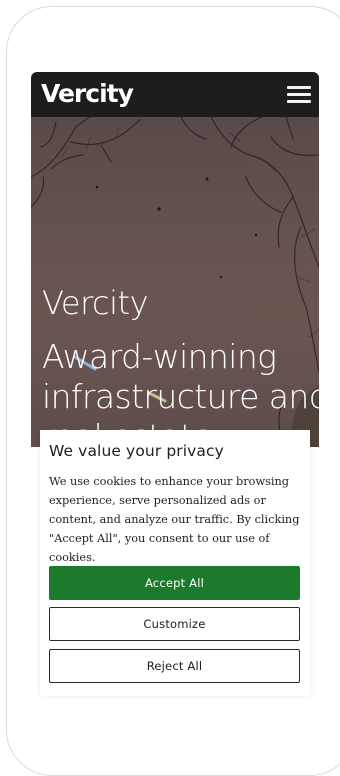  I want to click on menu-bar-bottom, so click(299, 101).